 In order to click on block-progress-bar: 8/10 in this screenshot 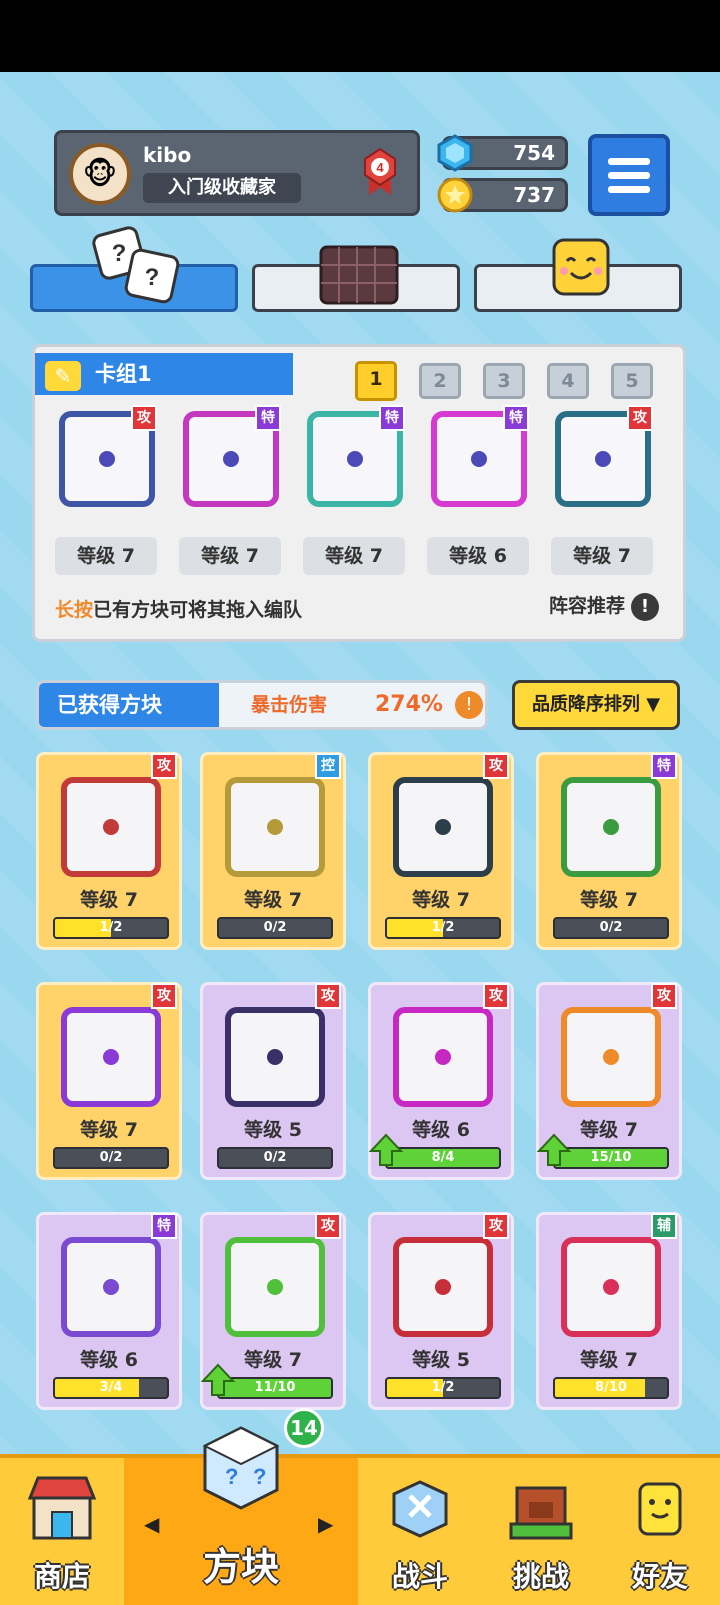, I will do `click(611, 1388)`.